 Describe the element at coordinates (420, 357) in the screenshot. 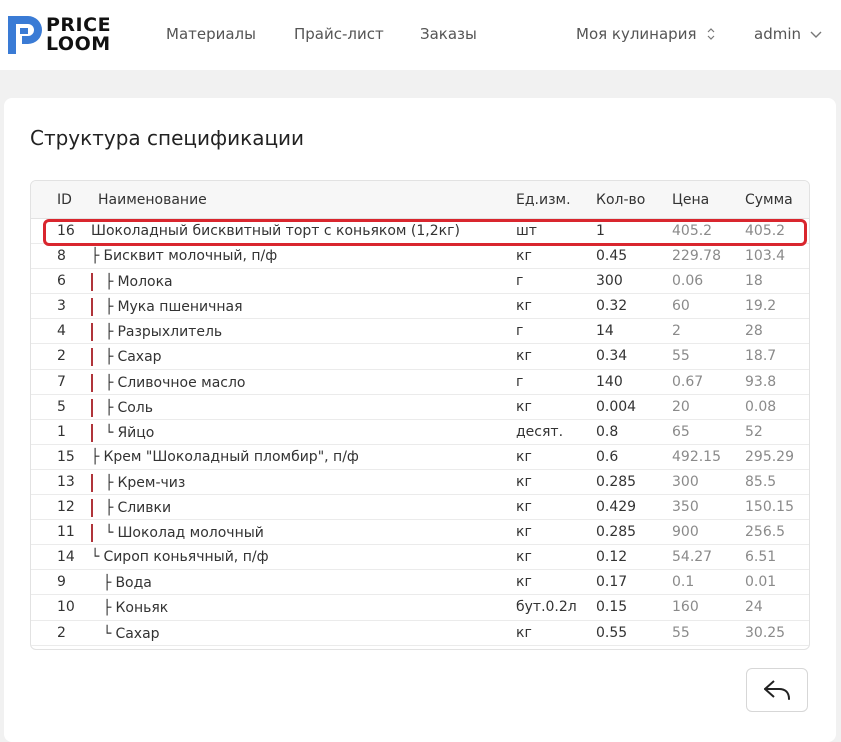

I see `table-row: 2 ├ Сахар кг 0.34 55 18.7` at that location.